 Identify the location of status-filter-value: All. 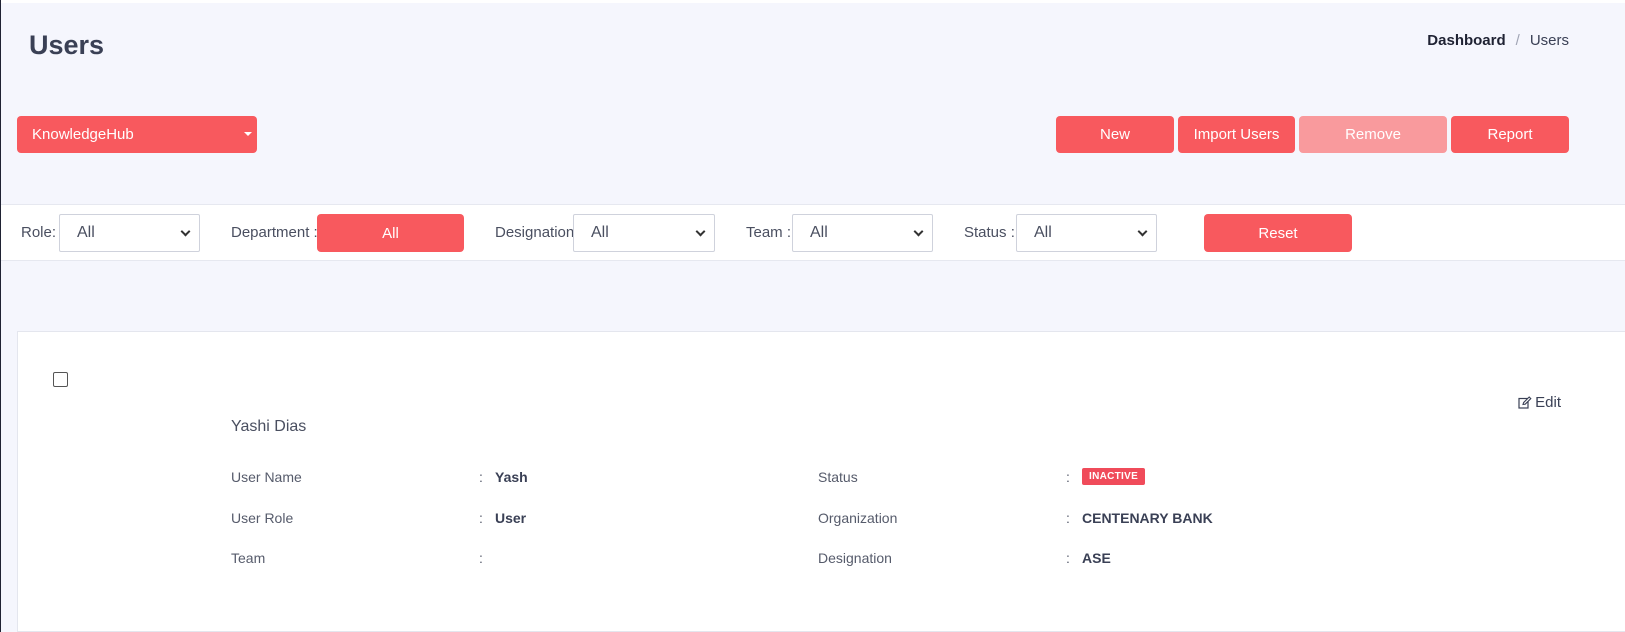
(1043, 232).